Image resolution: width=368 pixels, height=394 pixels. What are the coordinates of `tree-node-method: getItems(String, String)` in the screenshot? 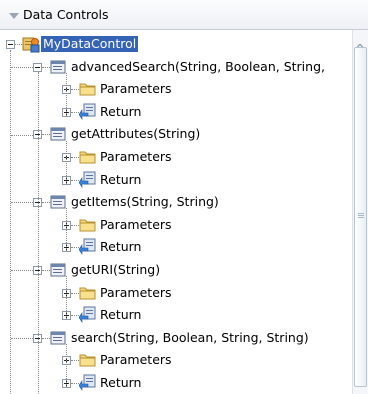 It's located at (176, 202).